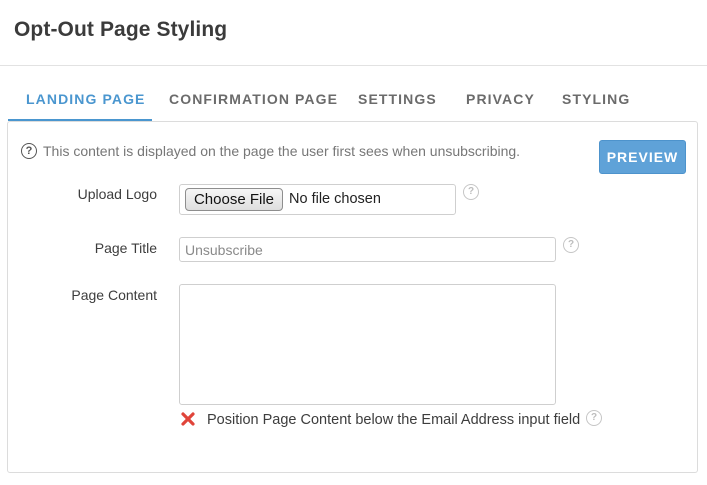 The width and height of the screenshot is (707, 485). What do you see at coordinates (471, 192) in the screenshot?
I see `upload-logo-help-icon: ?` at bounding box center [471, 192].